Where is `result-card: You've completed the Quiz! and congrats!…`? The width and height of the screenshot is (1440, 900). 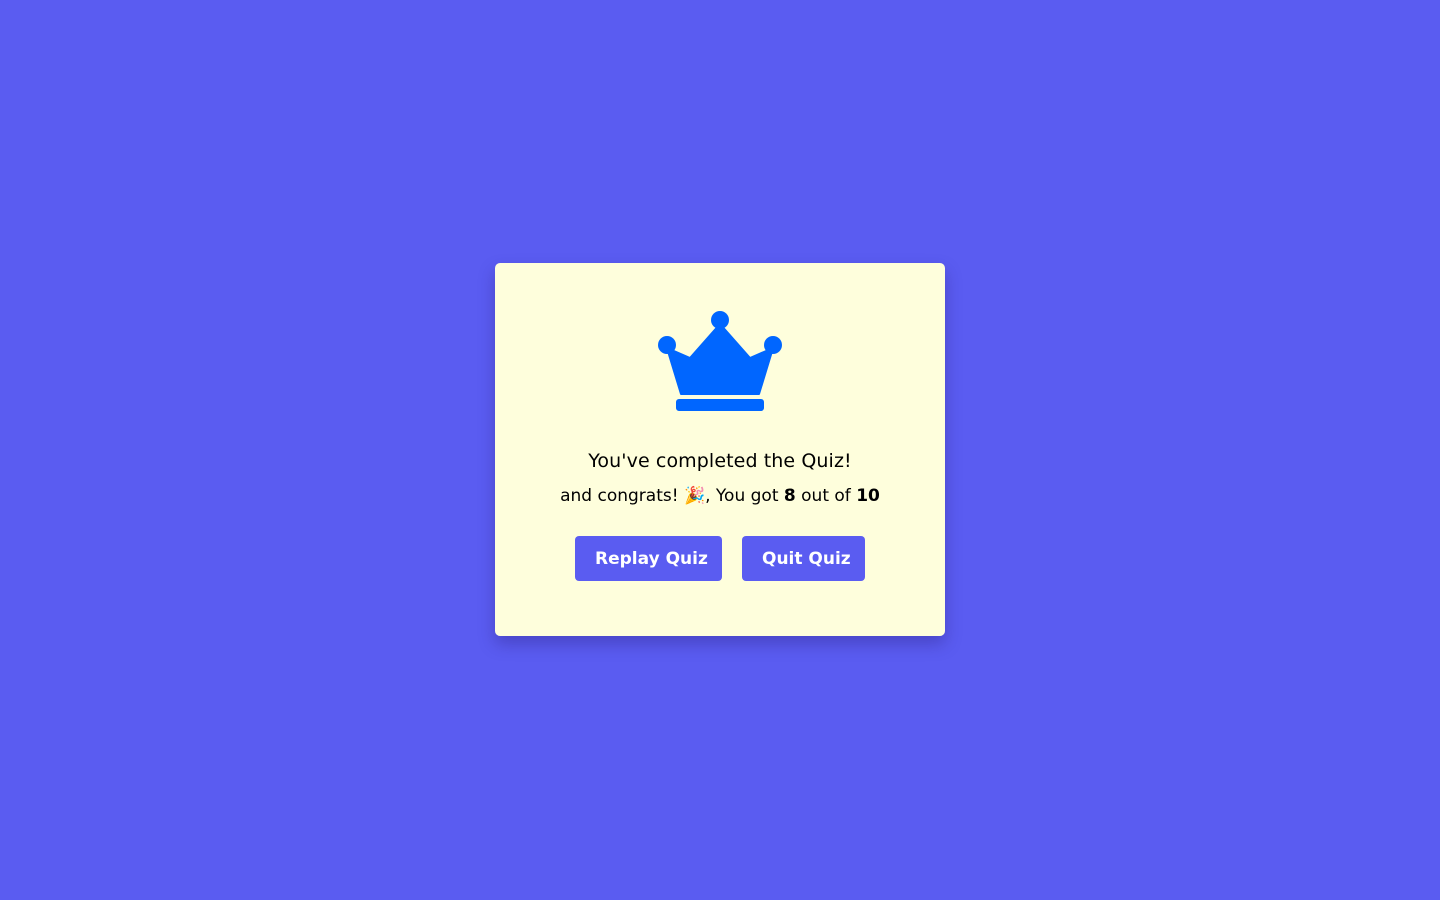 result-card: You've completed the Quiz! and congrats!… is located at coordinates (720, 449).